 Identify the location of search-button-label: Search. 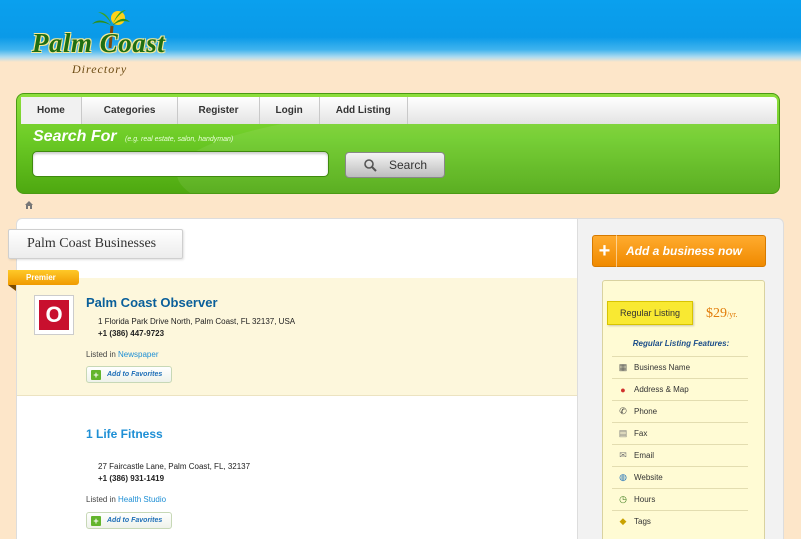
(408, 165).